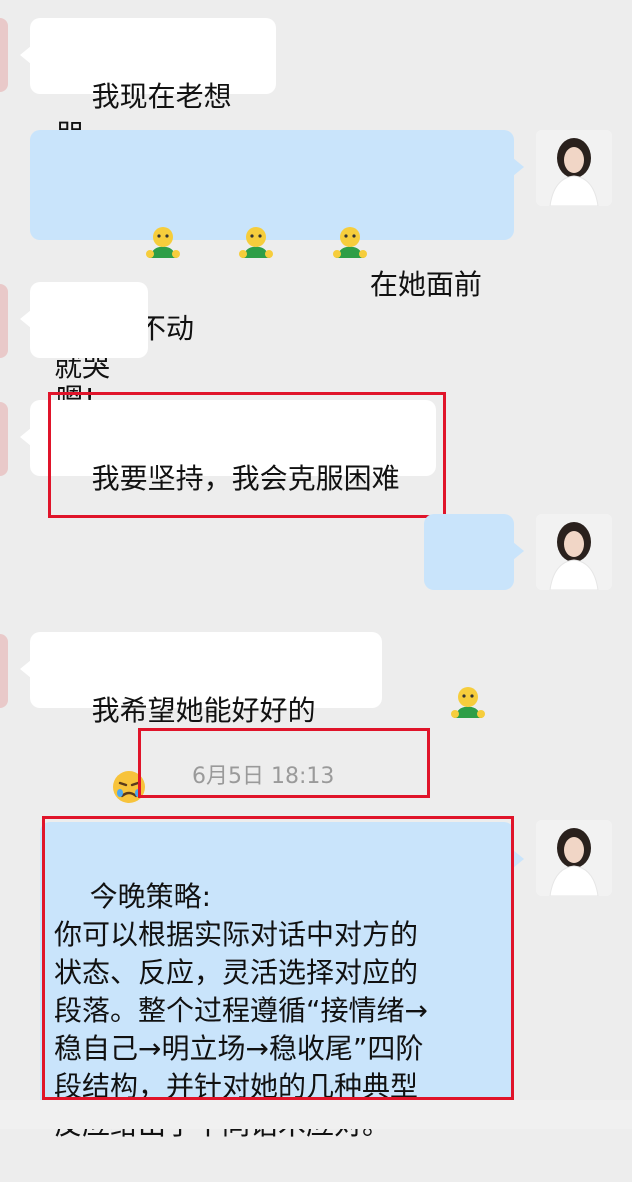 This screenshot has height=1182, width=632. What do you see at coordinates (148, 84) in the screenshot?
I see `message-bubble-incoming: 我现在老想哭` at bounding box center [148, 84].